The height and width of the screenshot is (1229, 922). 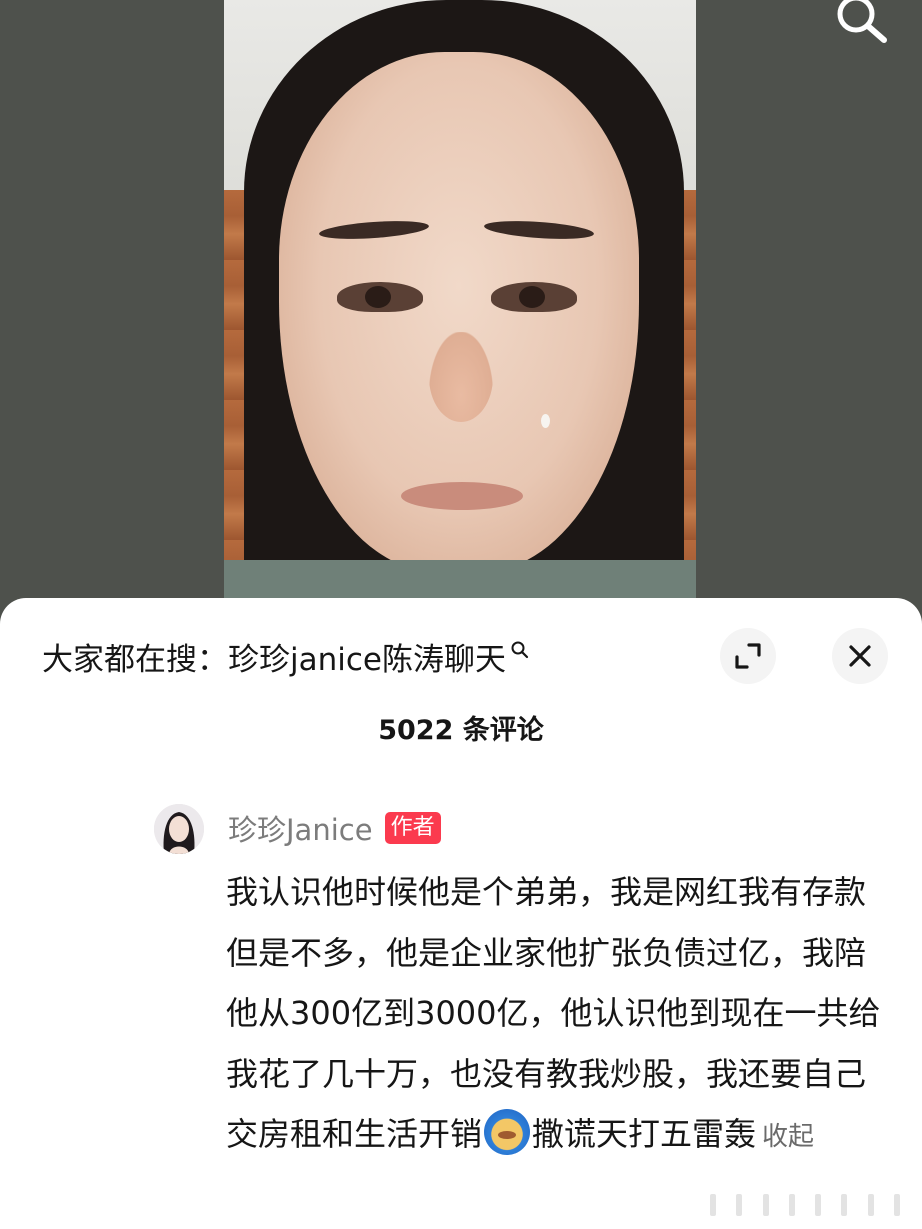 I want to click on expand-button, so click(x=748, y=656).